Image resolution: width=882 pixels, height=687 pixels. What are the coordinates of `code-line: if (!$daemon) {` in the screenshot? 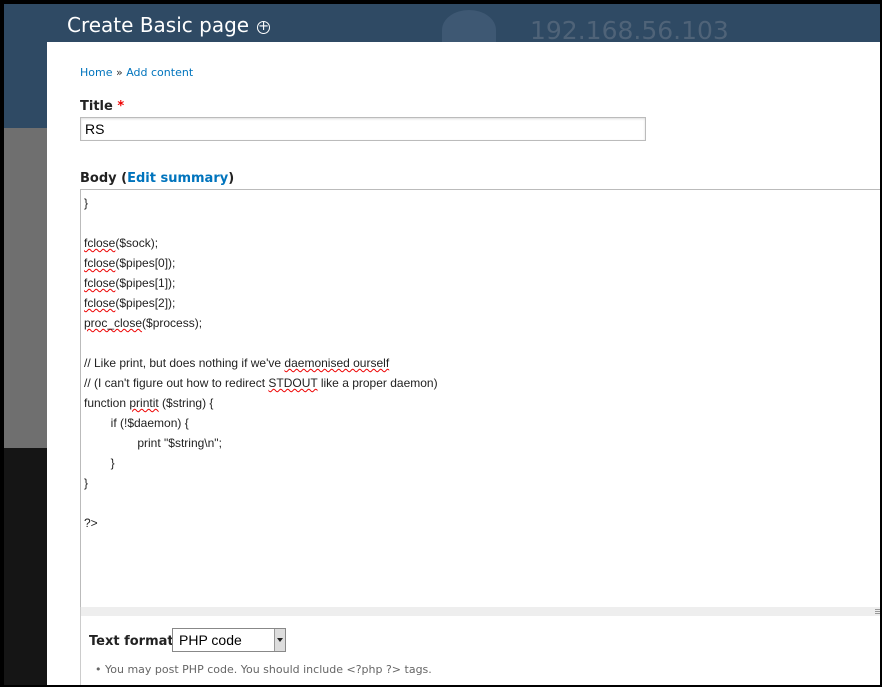 It's located at (136, 423).